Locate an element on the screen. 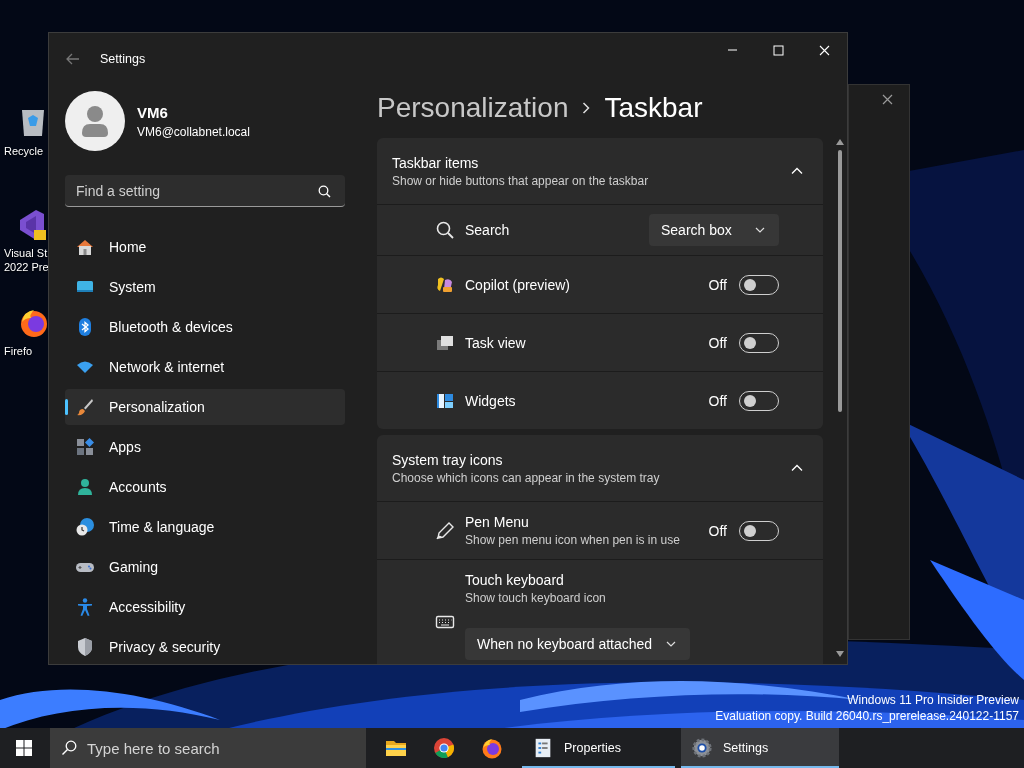  setting-label: Widgets is located at coordinates (491, 400).